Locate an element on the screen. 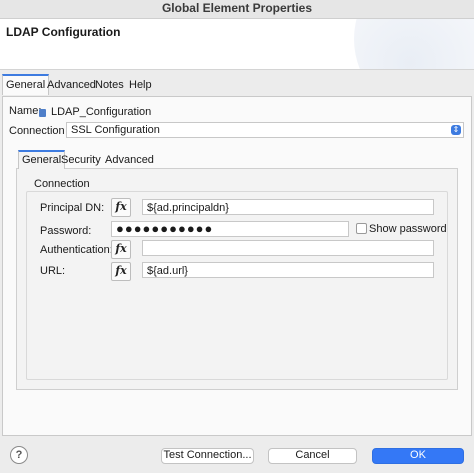 The image size is (474, 473). cancel-button: Cancel is located at coordinates (312, 456).